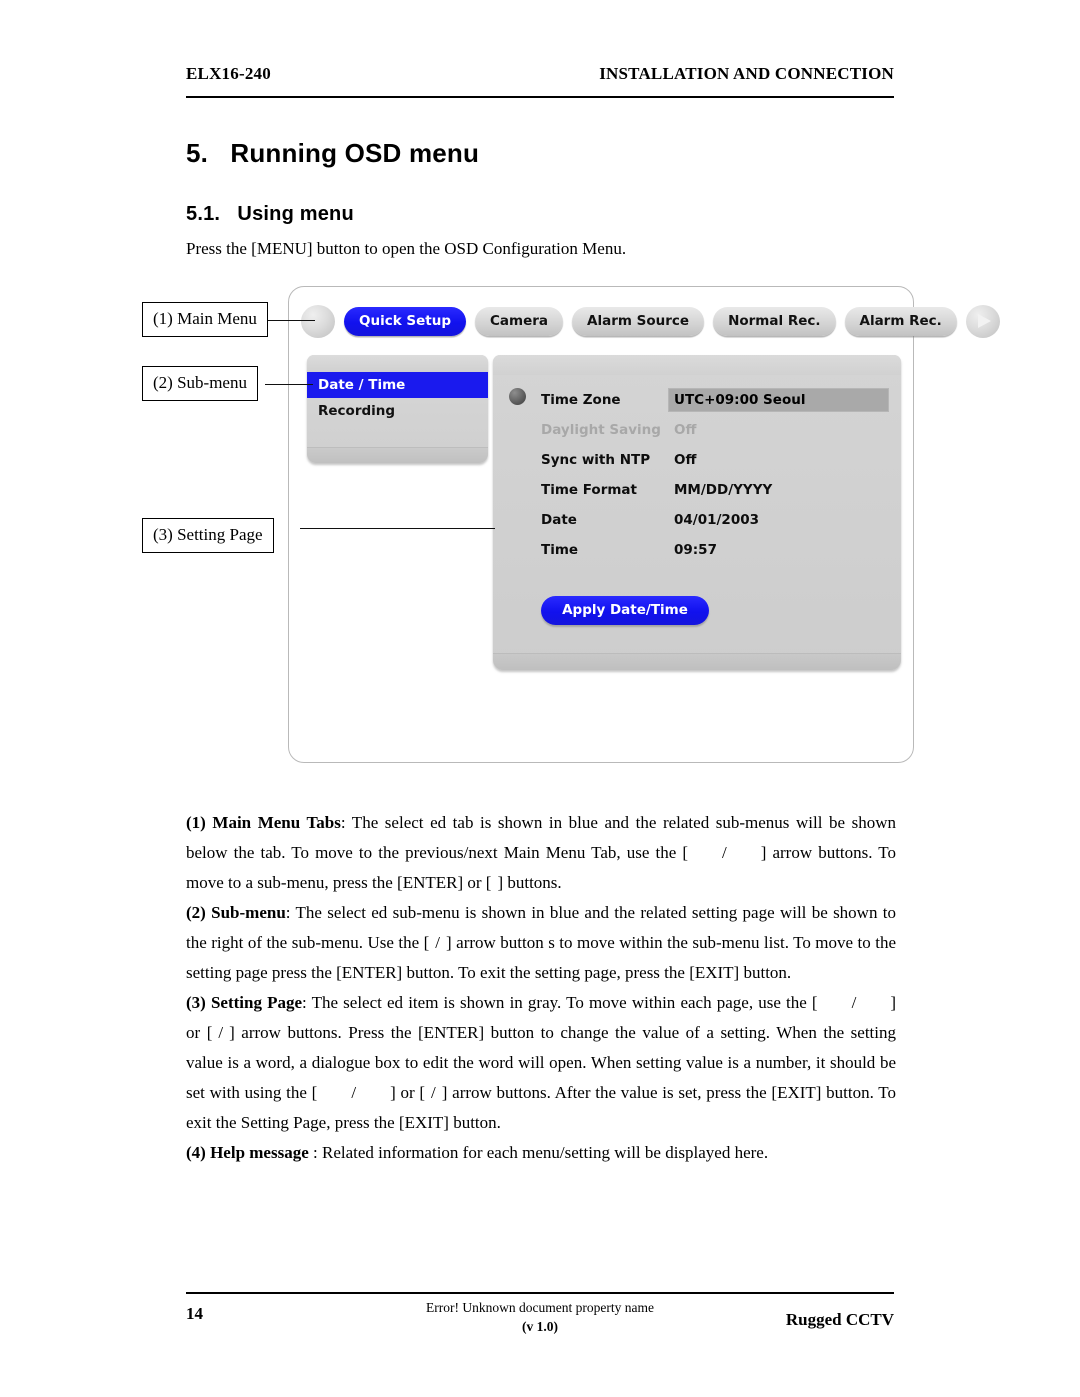  I want to click on footer-company: Rugged CCTV, so click(839, 1319).